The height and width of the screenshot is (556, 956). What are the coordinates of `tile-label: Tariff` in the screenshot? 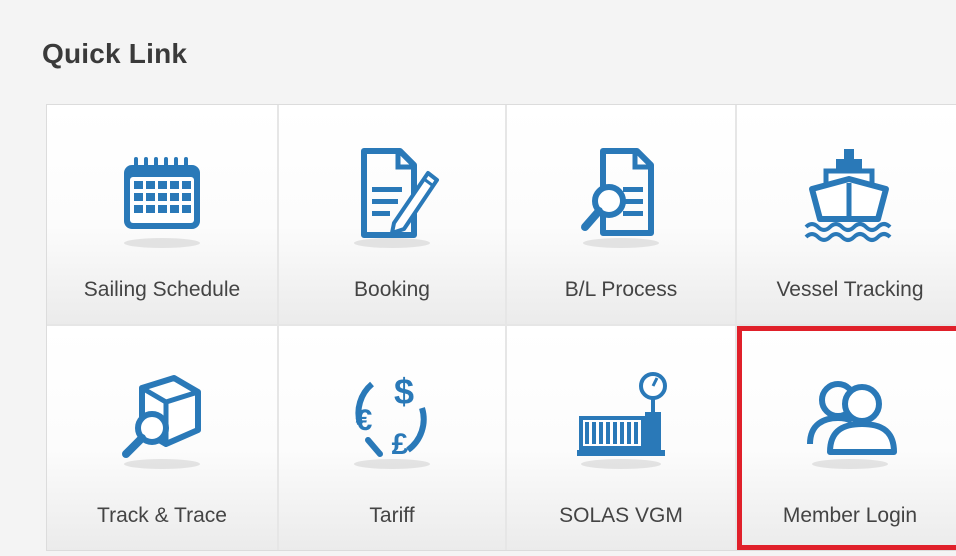 It's located at (392, 515).